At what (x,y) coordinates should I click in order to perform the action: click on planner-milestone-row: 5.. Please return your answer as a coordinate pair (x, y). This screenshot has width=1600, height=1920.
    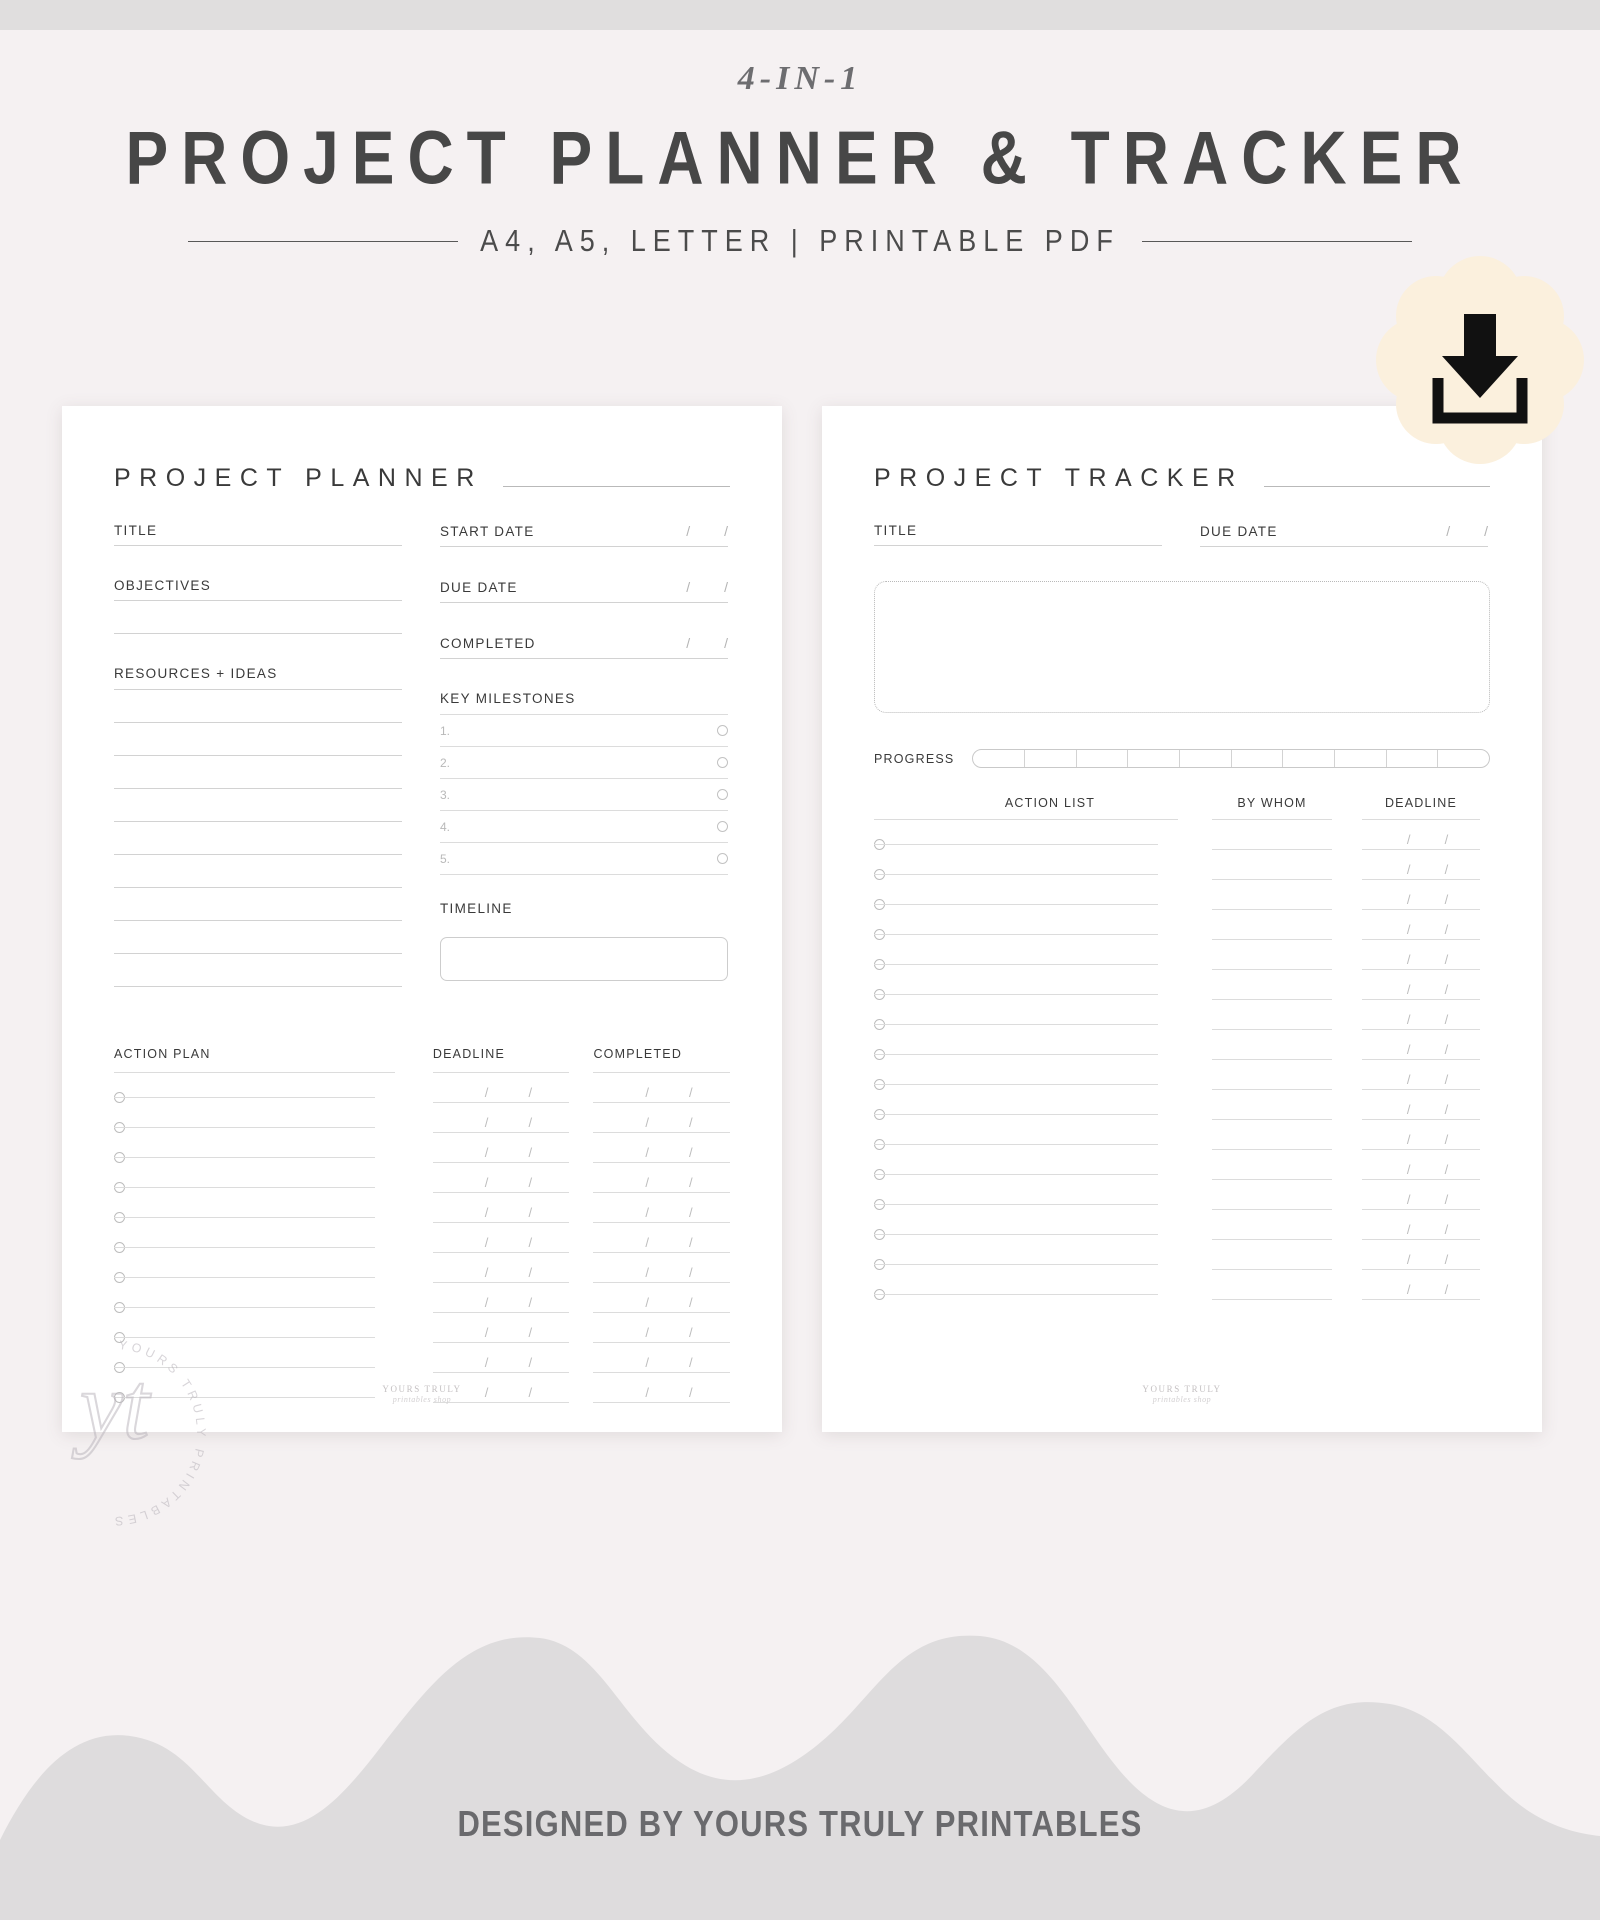
    Looking at the image, I should click on (584, 858).